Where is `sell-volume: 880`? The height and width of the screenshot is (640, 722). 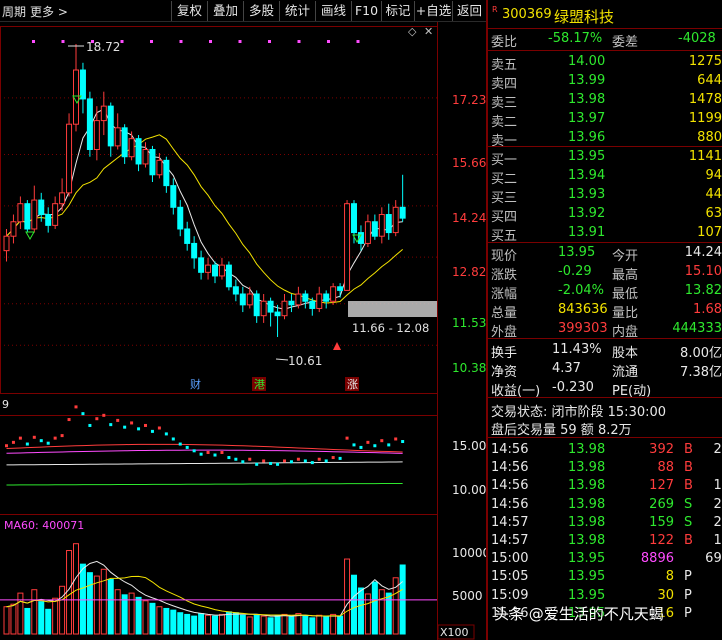
sell-volume: 880 is located at coordinates (709, 137).